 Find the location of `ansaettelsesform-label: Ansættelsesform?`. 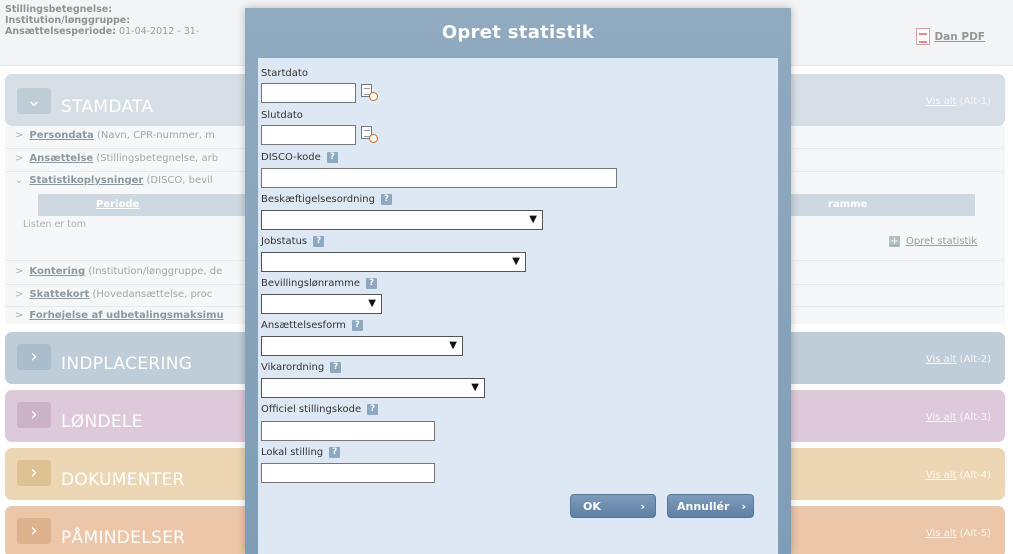

ansaettelsesform-label: Ansættelsesform? is located at coordinates (312, 325).